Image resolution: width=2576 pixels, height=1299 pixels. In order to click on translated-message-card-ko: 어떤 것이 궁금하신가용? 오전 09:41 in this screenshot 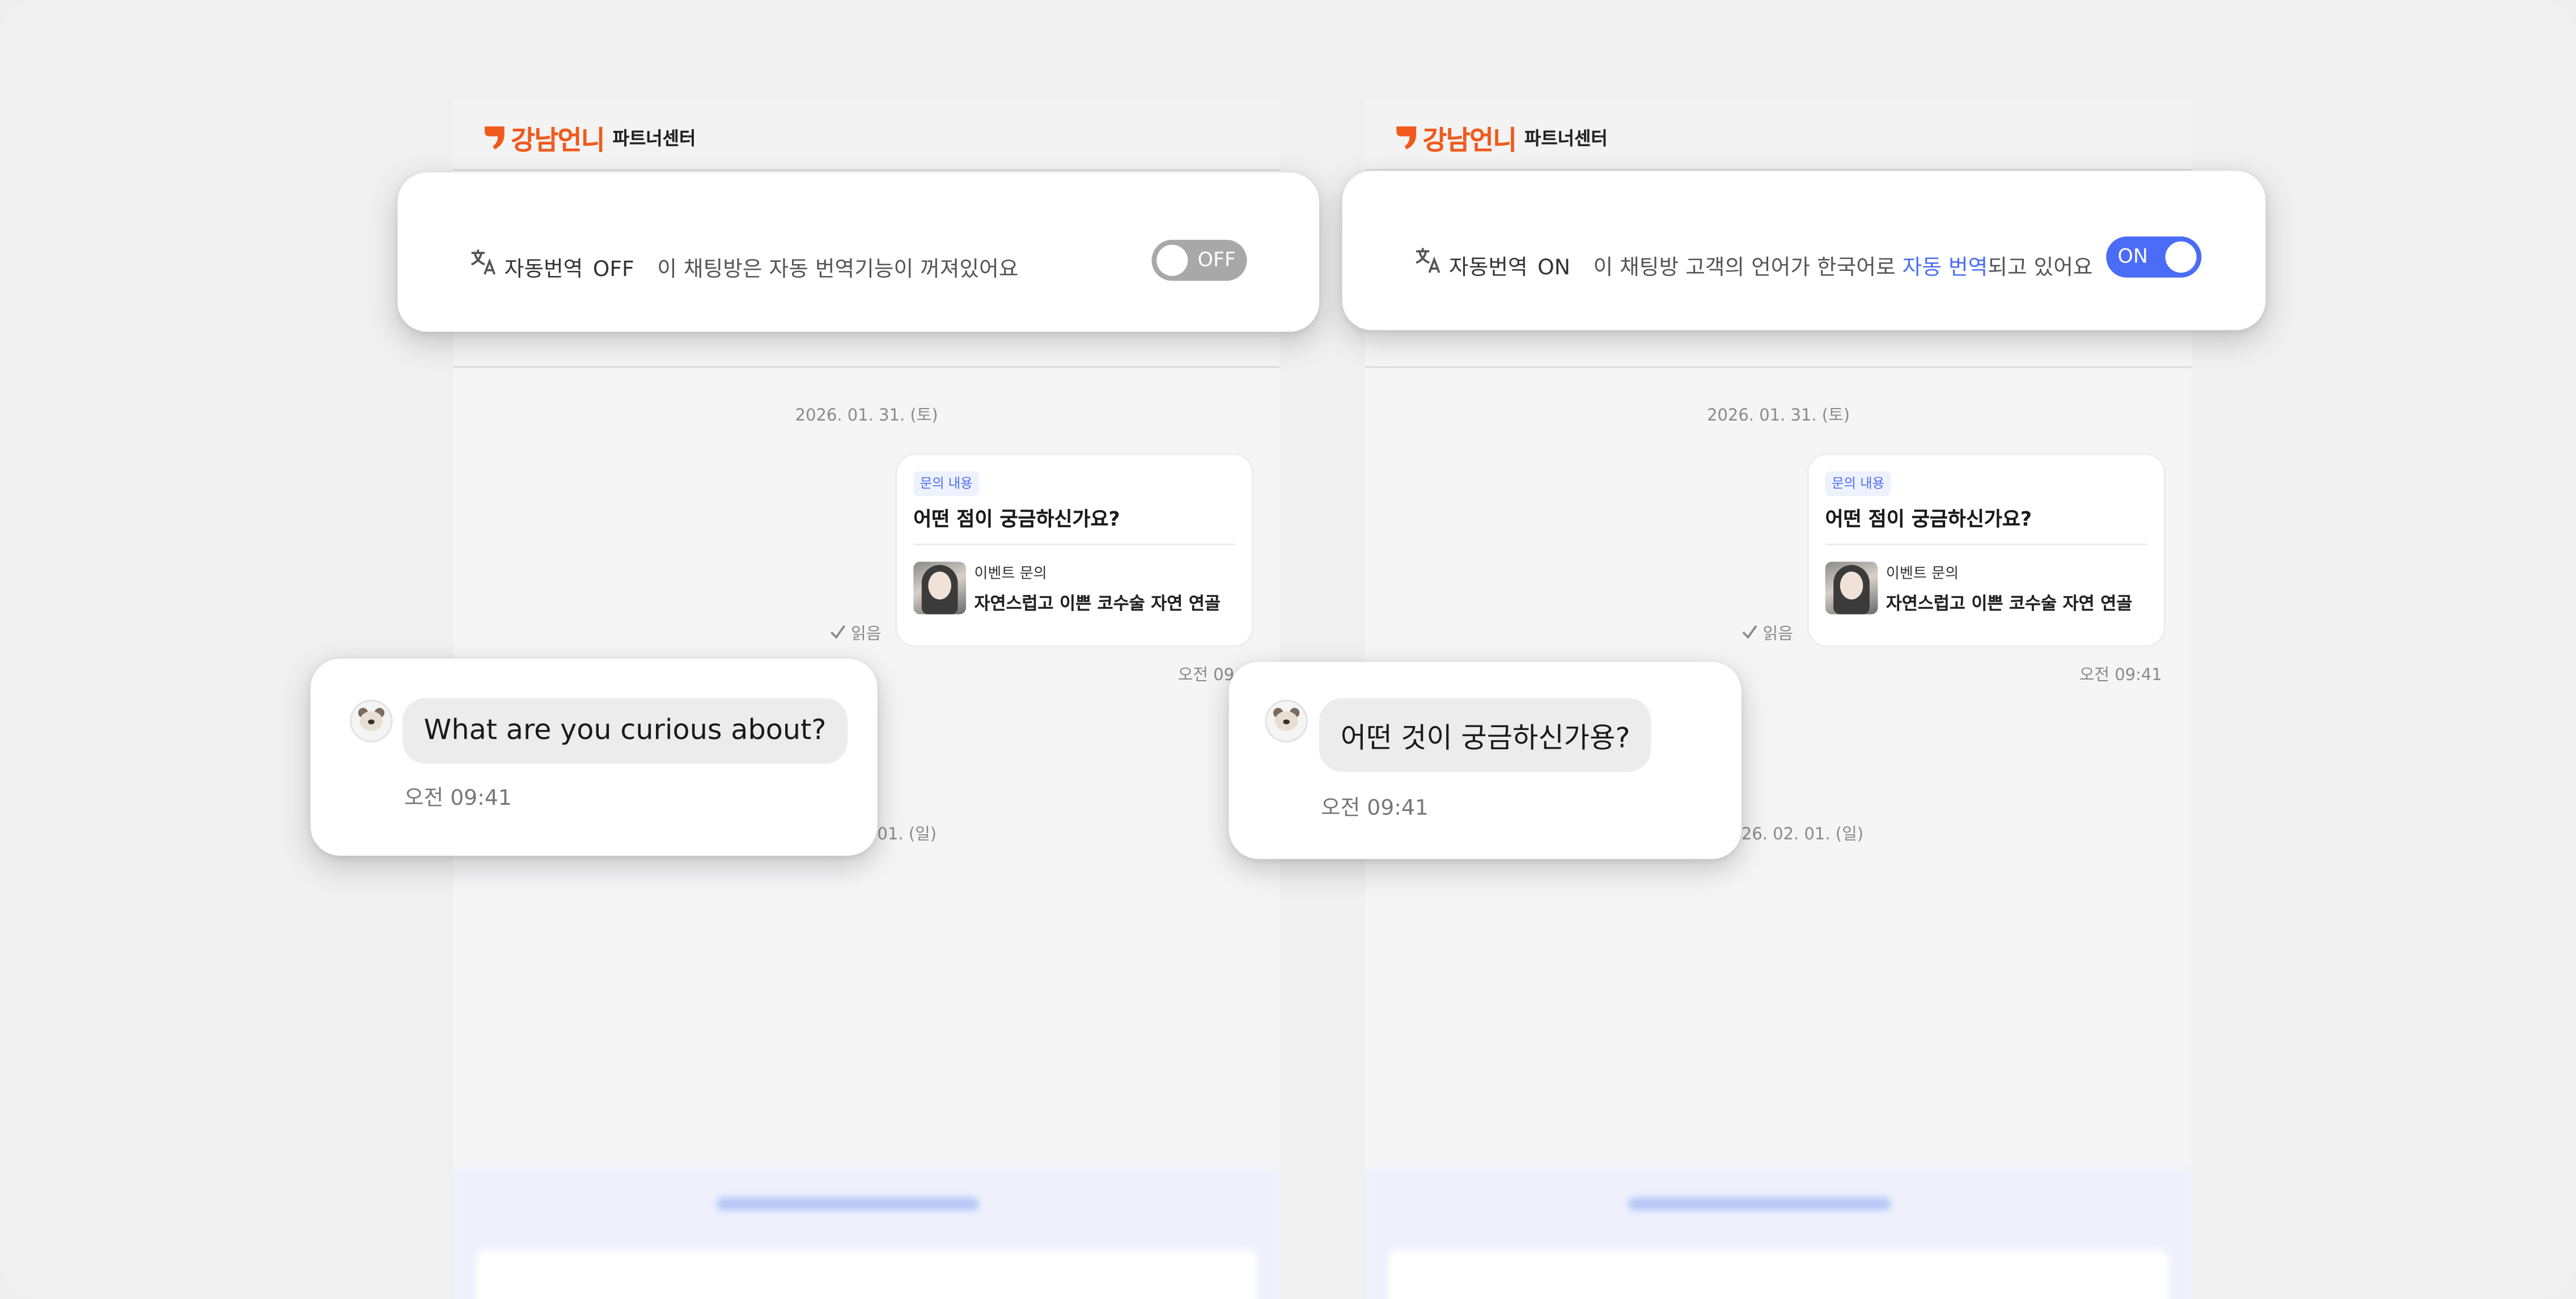, I will do `click(1485, 760)`.